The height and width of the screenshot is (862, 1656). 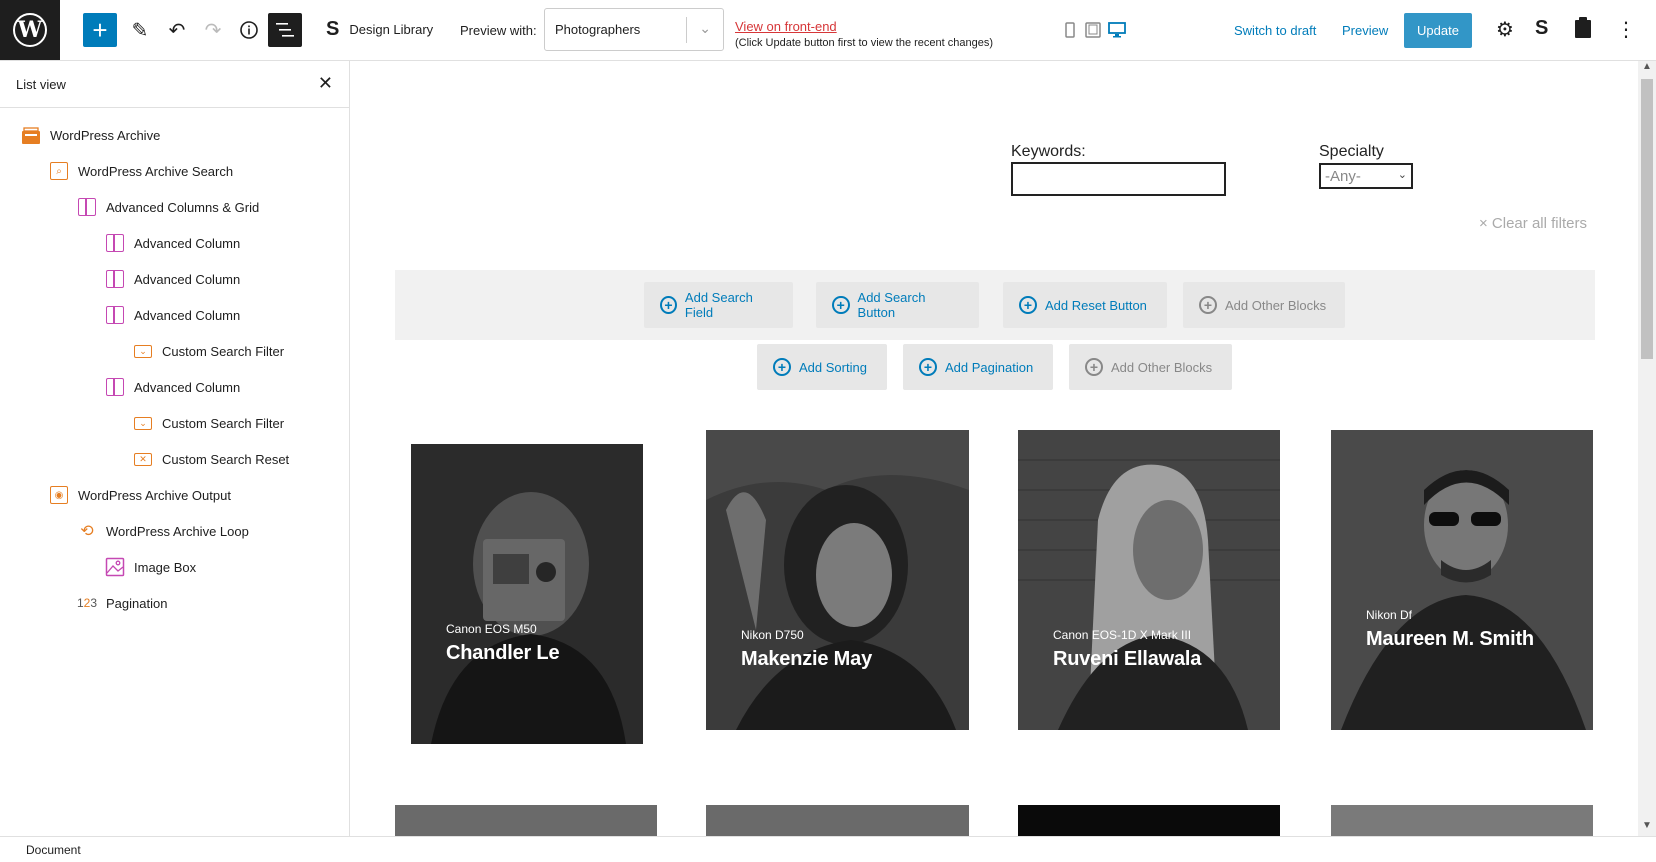 I want to click on desktop-icon, so click(x=1117, y=30).